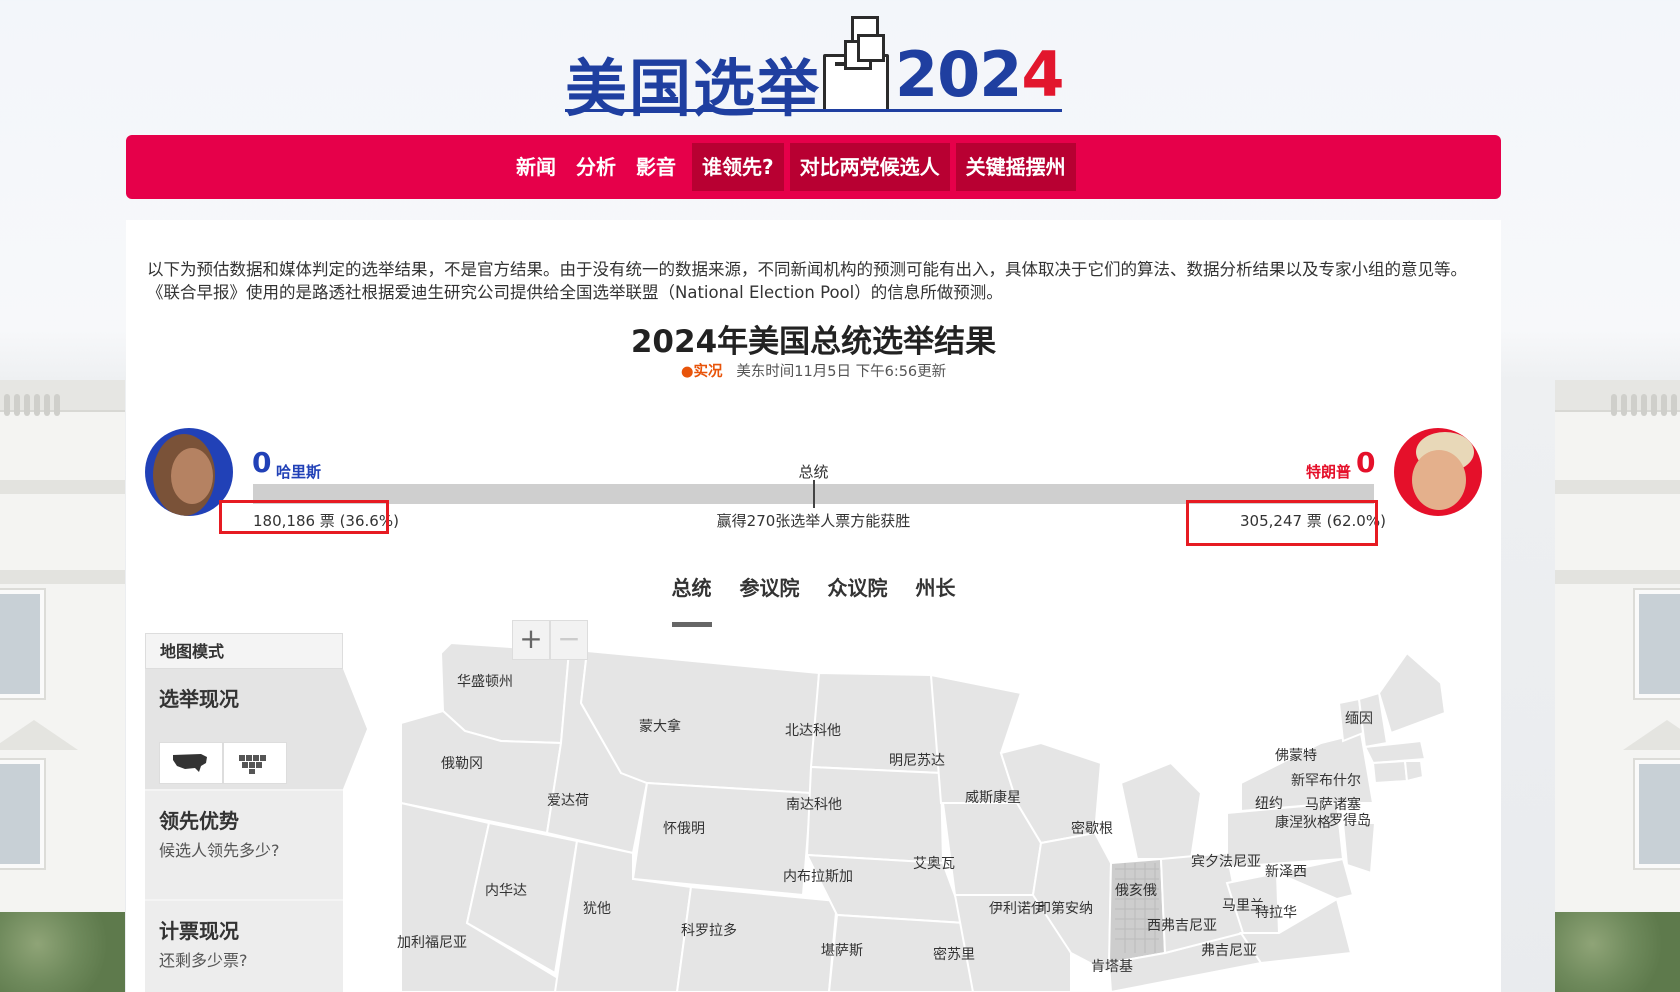 This screenshot has height=992, width=1680. I want to click on label-new-york: 纽约, so click(1269, 804).